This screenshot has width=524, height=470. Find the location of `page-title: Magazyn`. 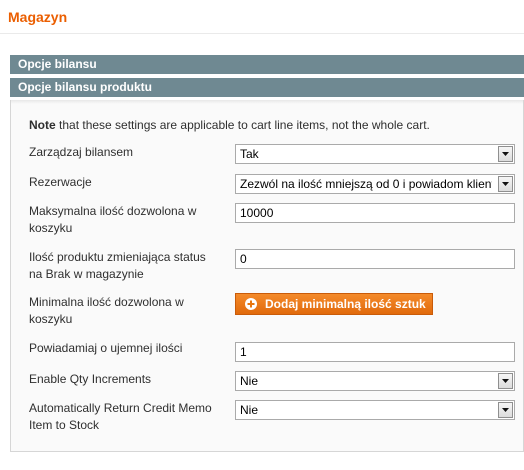

page-title: Magazyn is located at coordinates (38, 17).